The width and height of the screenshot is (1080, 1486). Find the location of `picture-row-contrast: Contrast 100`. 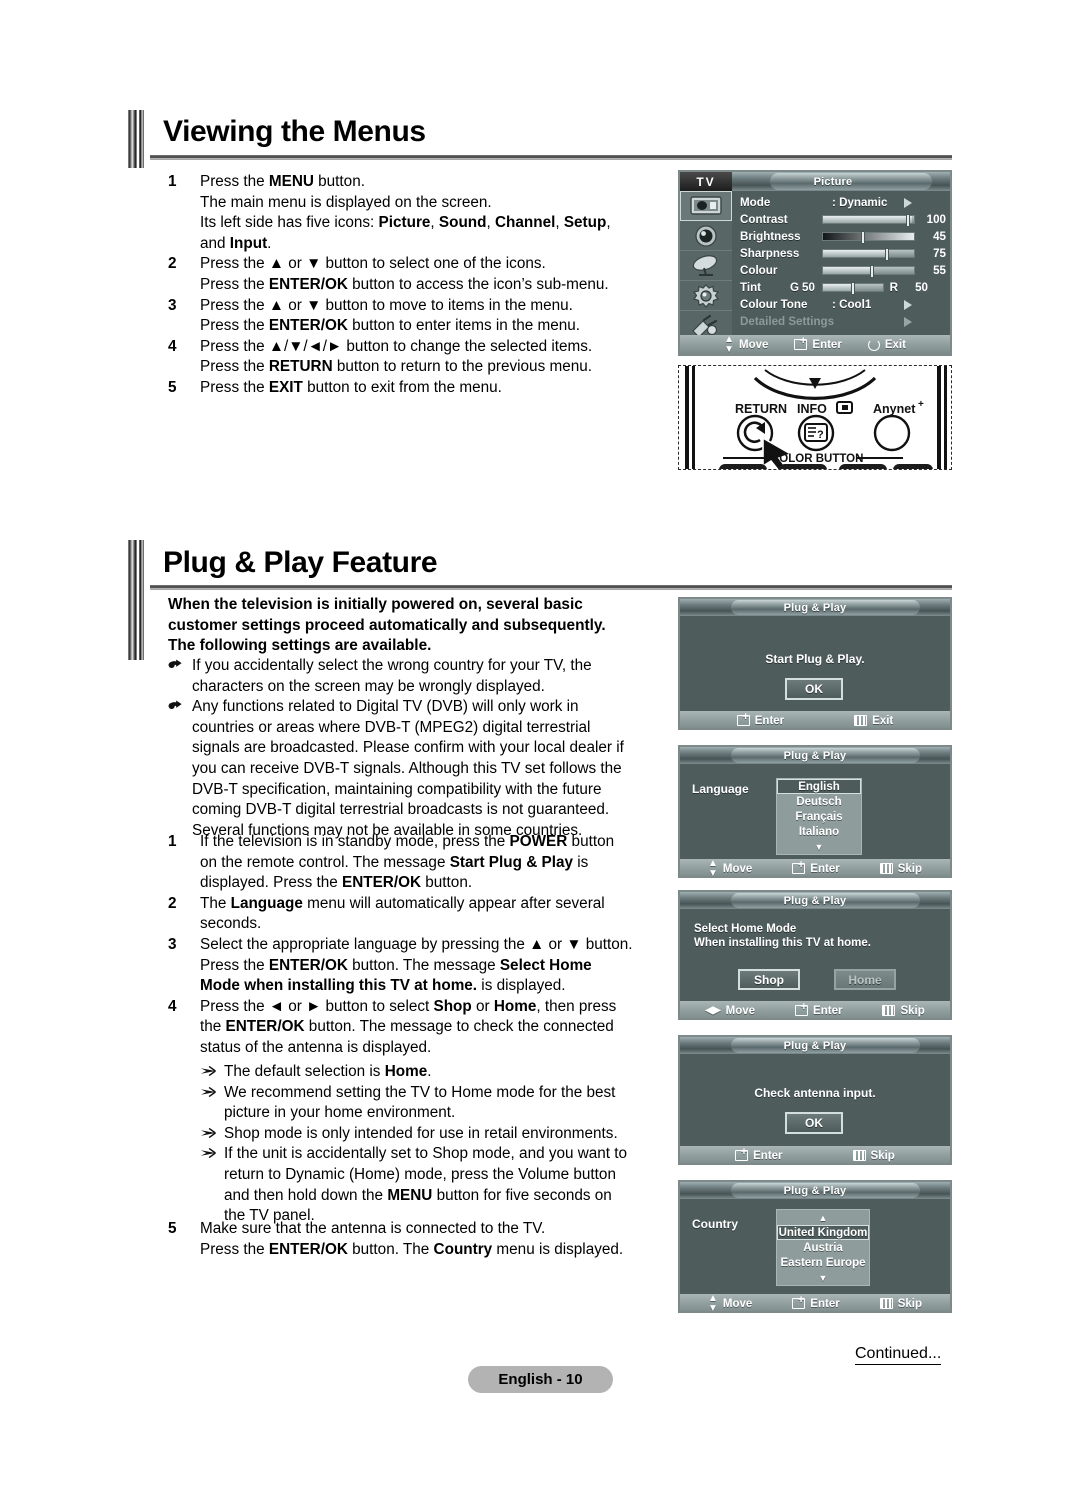

picture-row-contrast: Contrast 100 is located at coordinates (843, 219).